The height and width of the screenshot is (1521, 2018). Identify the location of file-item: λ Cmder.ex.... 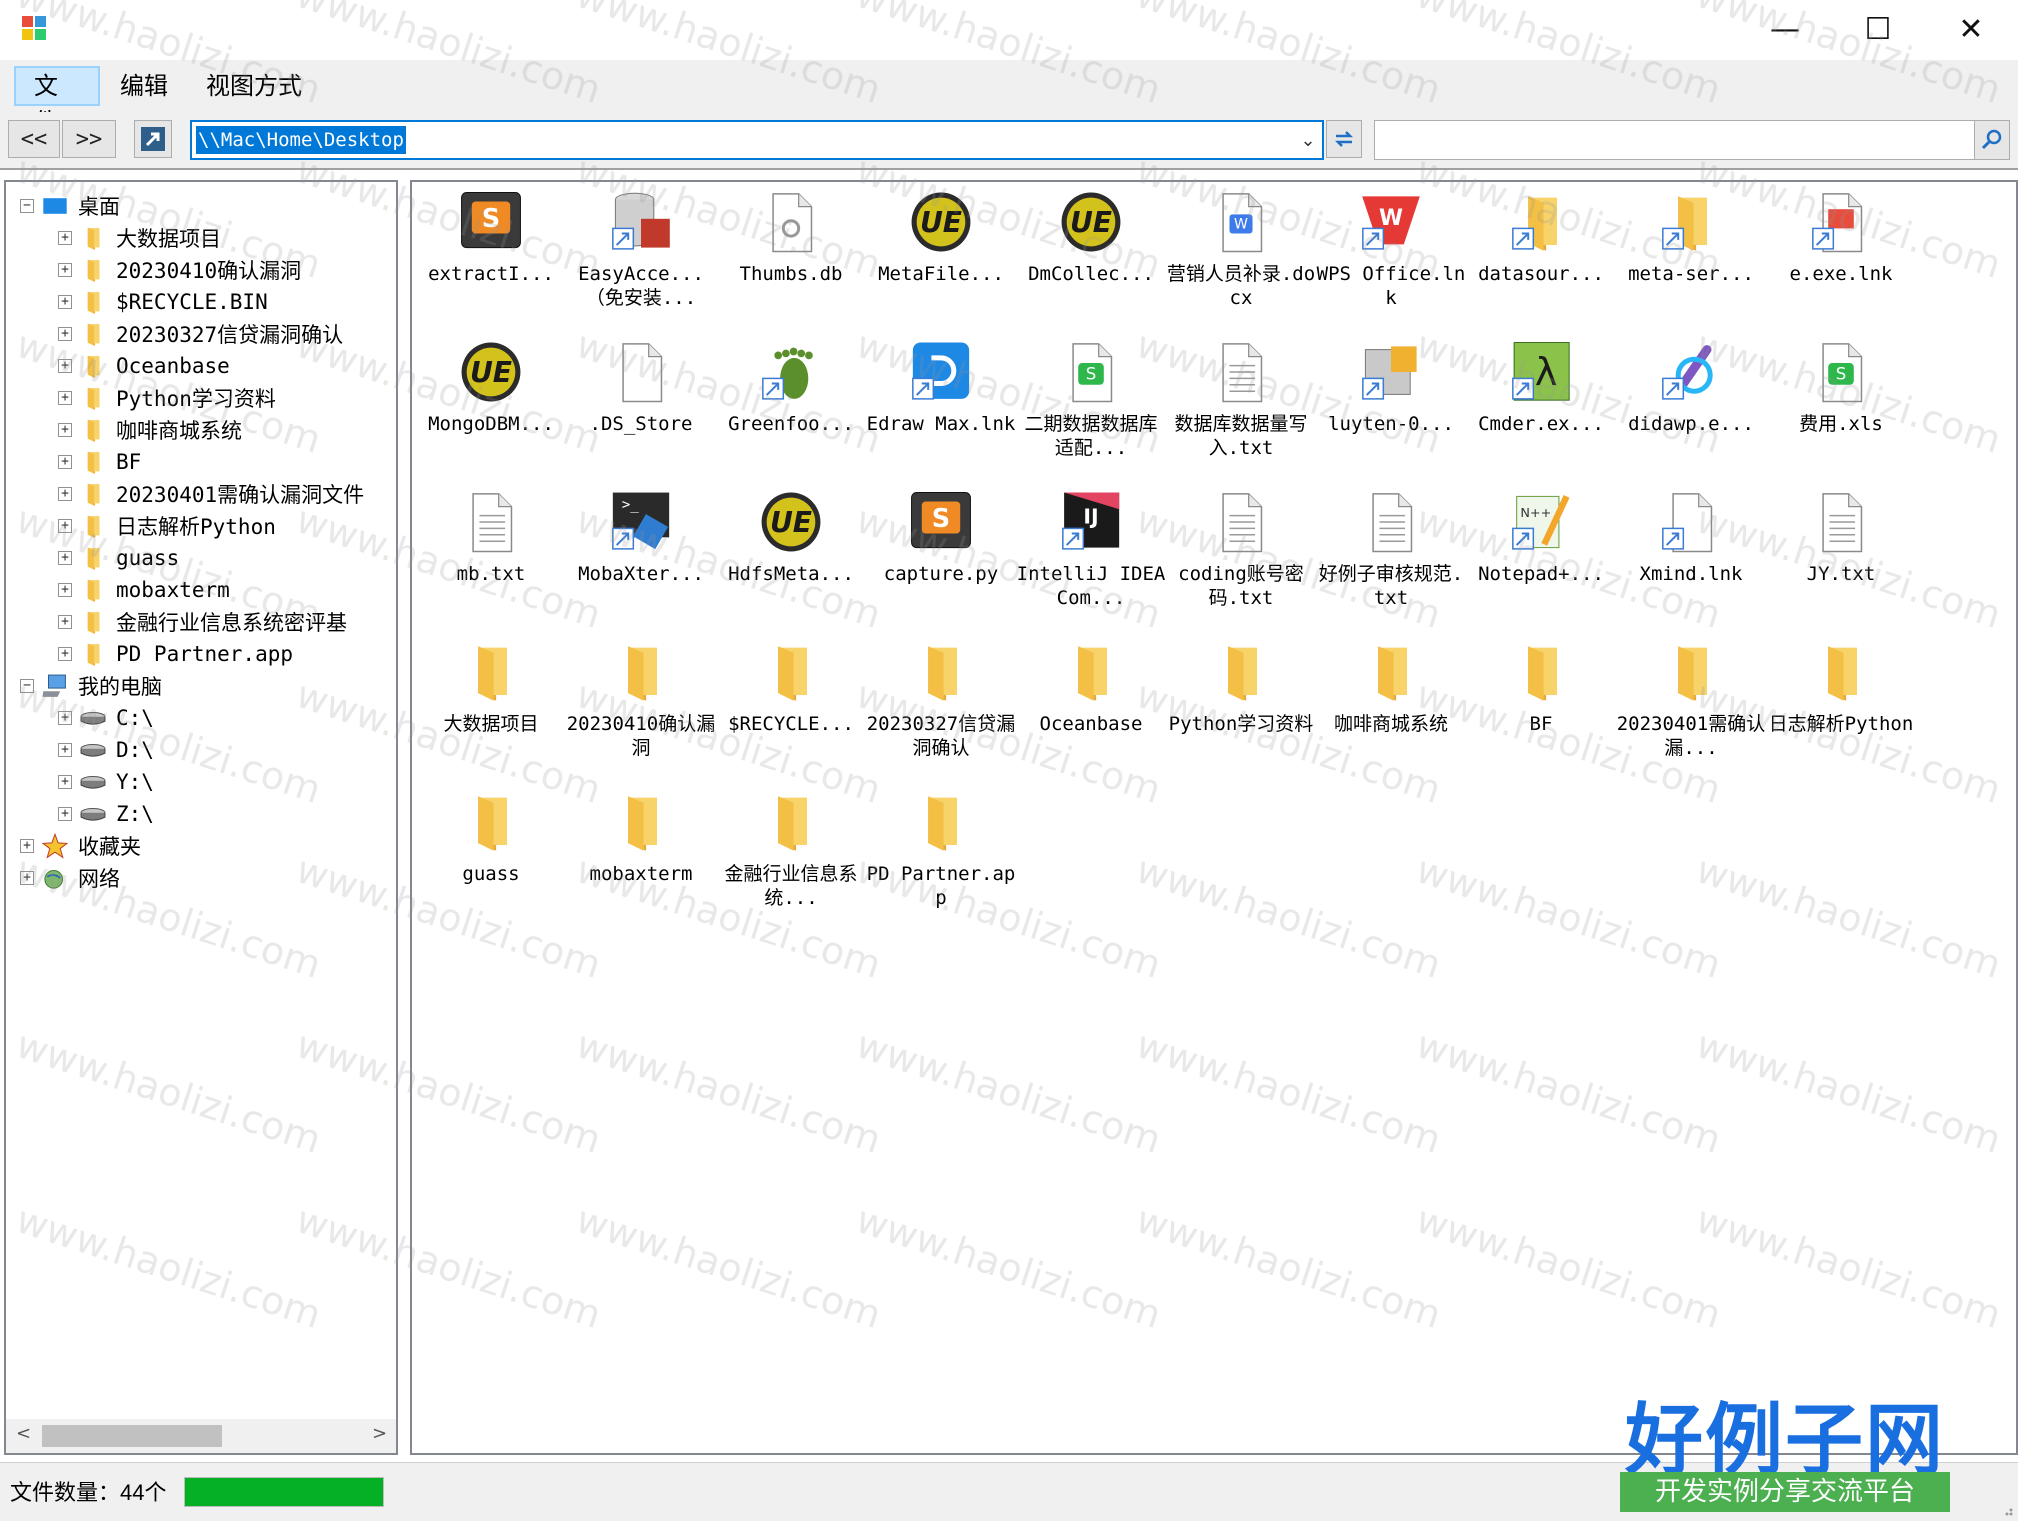
(1541, 411).